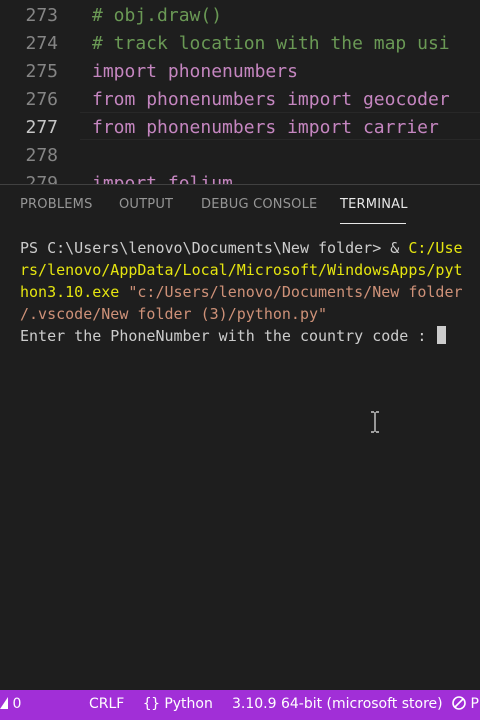 This screenshot has width=480, height=720. What do you see at coordinates (400, 127) in the screenshot?
I see `module-token: carrier` at bounding box center [400, 127].